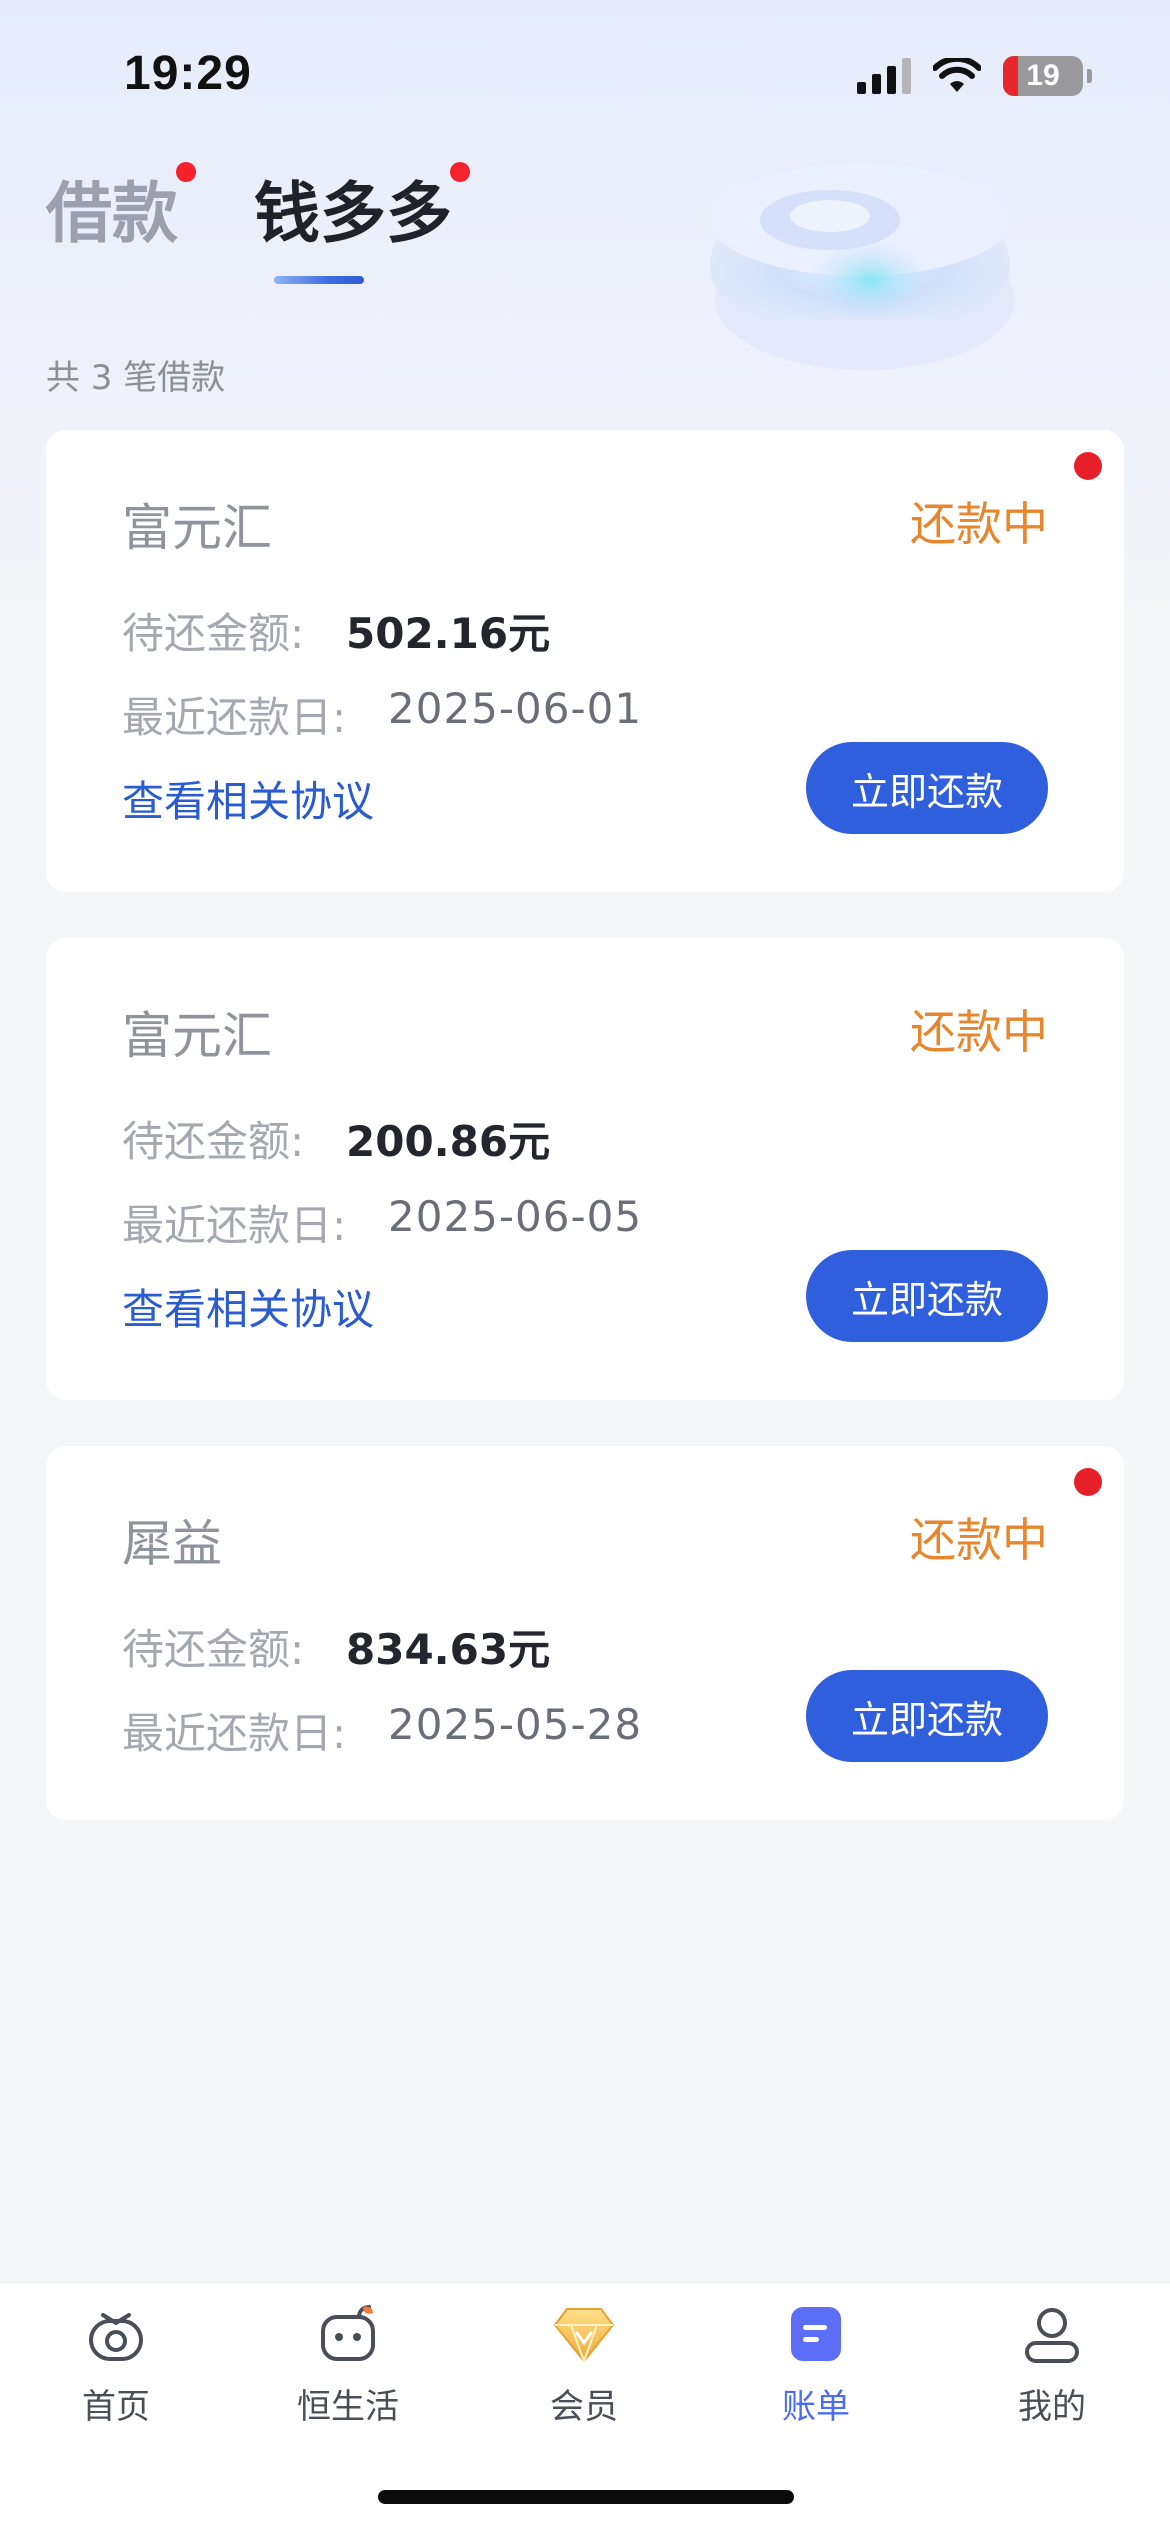 The image size is (1170, 2532). What do you see at coordinates (884, 76) in the screenshot?
I see `cellular-signal-icon` at bounding box center [884, 76].